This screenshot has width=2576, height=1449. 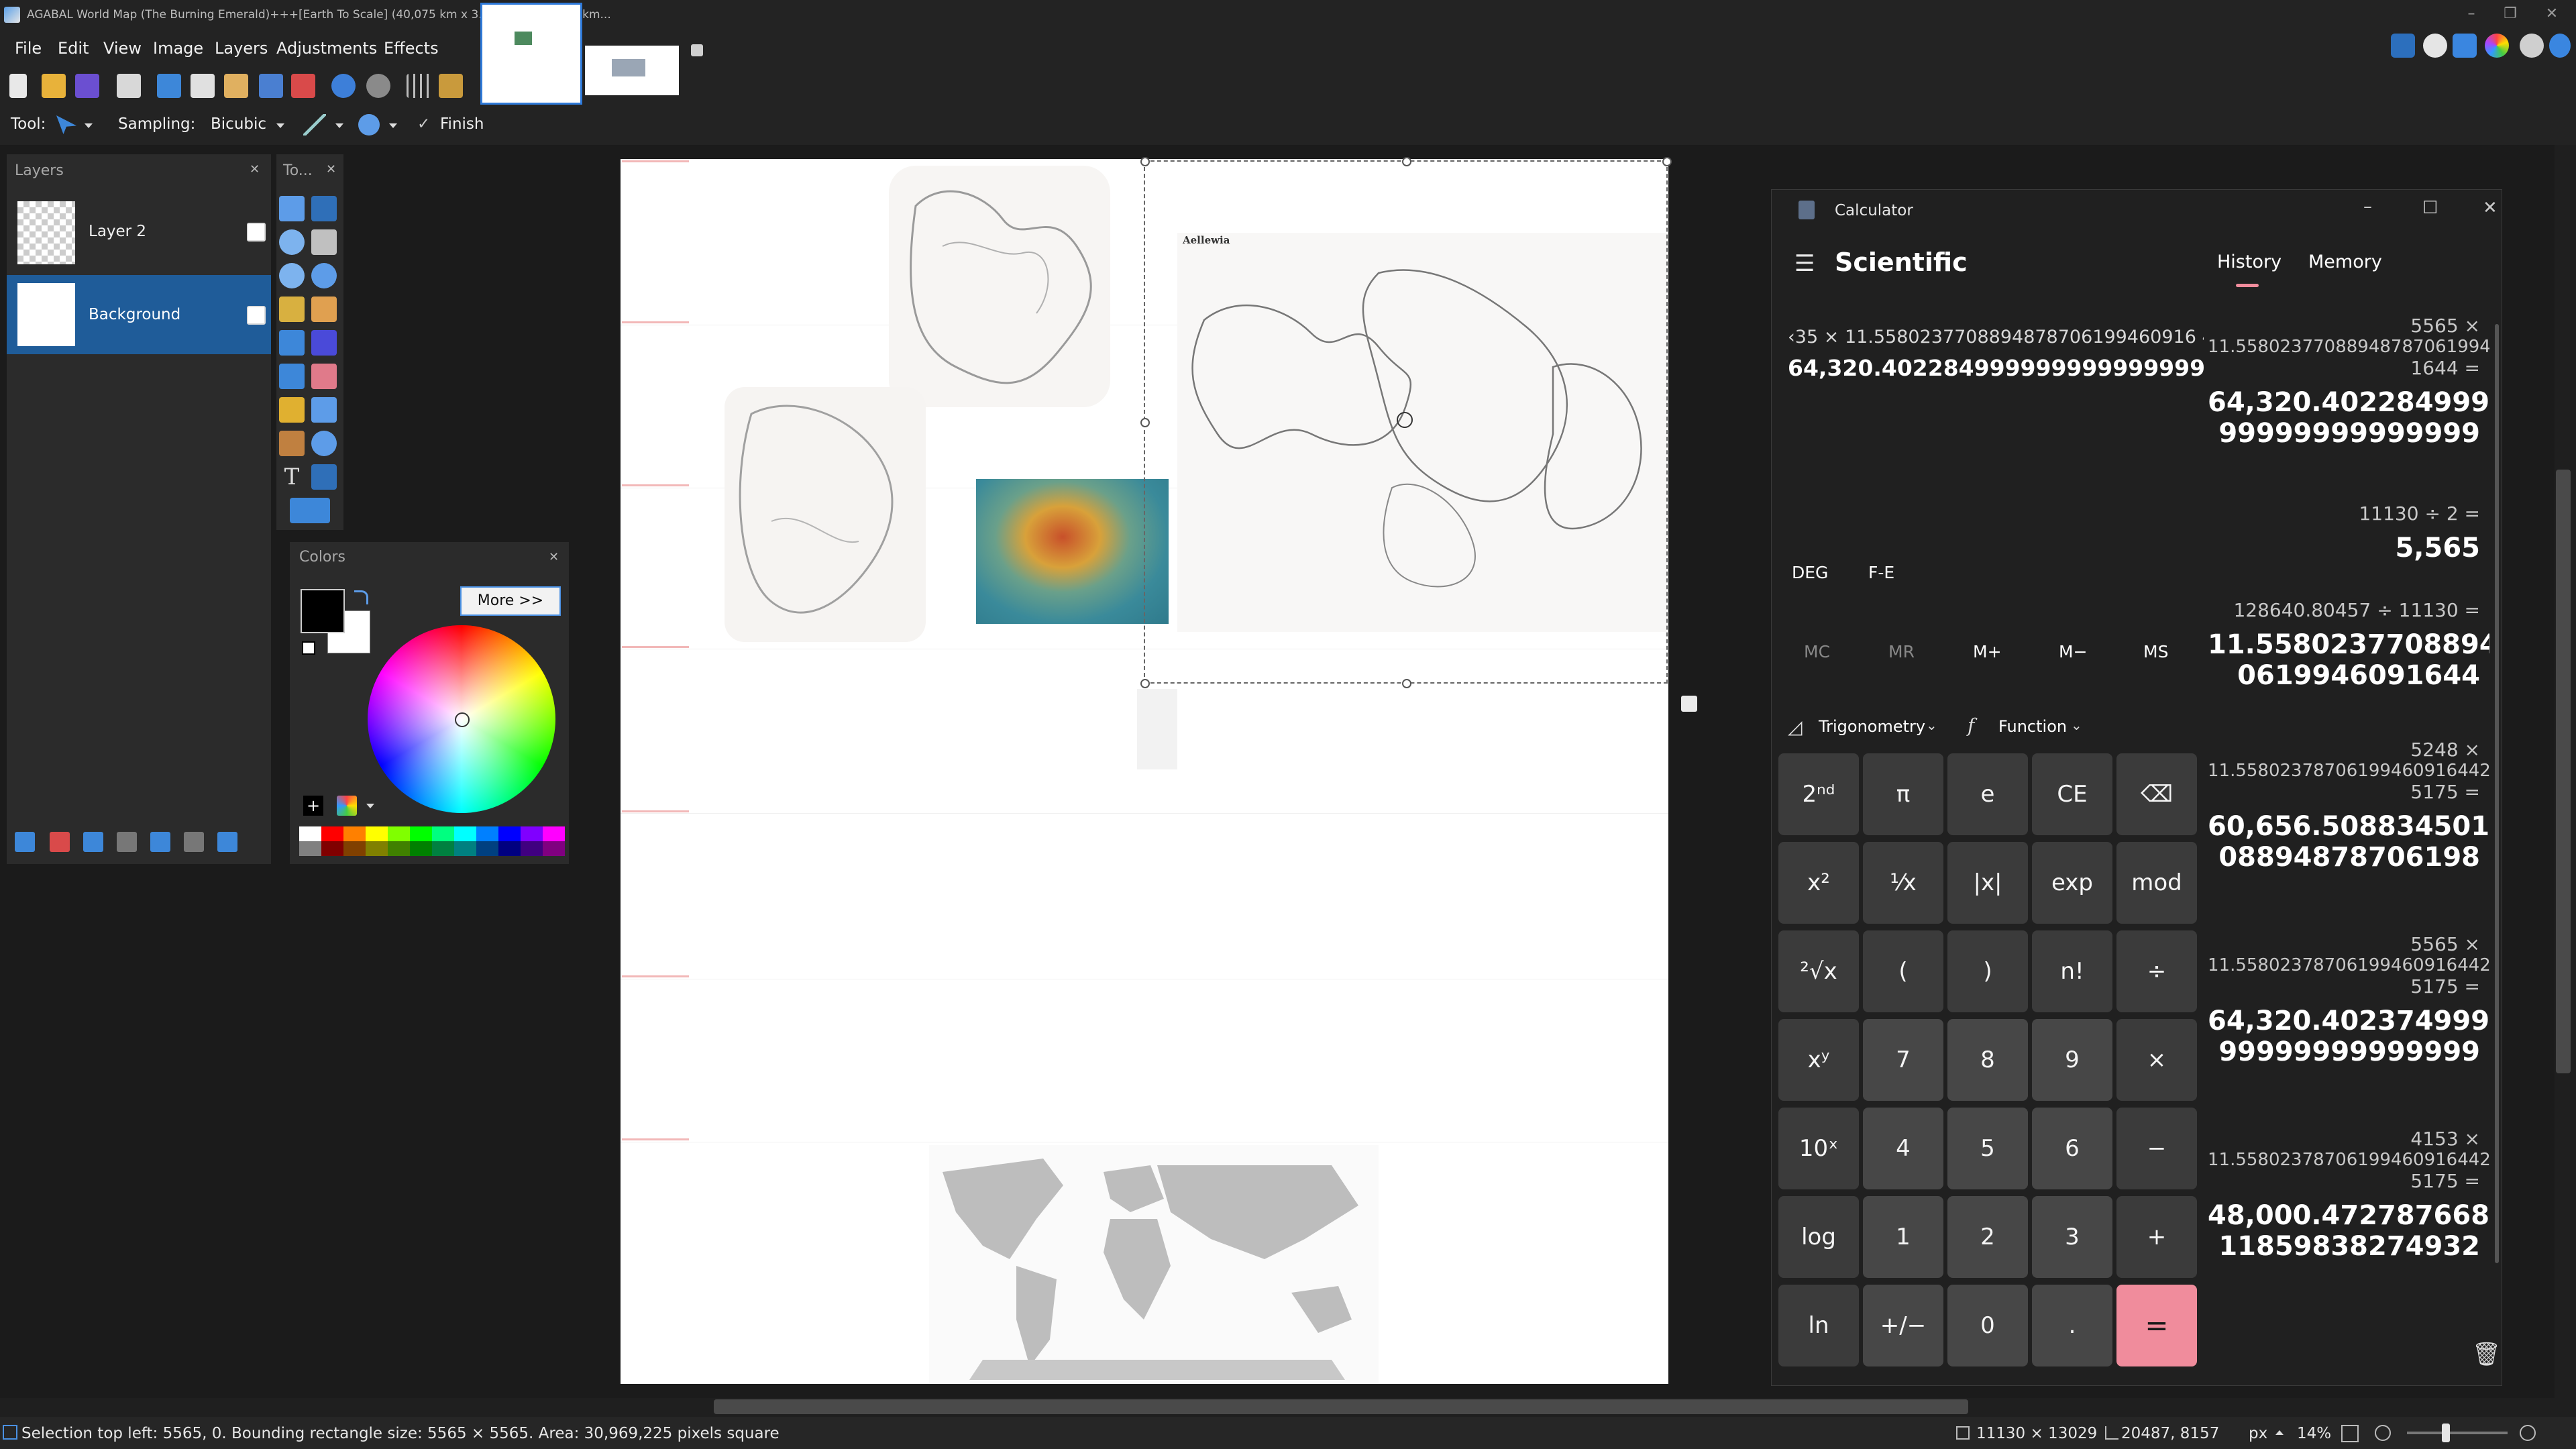 What do you see at coordinates (1901, 651) in the screenshot?
I see `memory-recall-button: MR` at bounding box center [1901, 651].